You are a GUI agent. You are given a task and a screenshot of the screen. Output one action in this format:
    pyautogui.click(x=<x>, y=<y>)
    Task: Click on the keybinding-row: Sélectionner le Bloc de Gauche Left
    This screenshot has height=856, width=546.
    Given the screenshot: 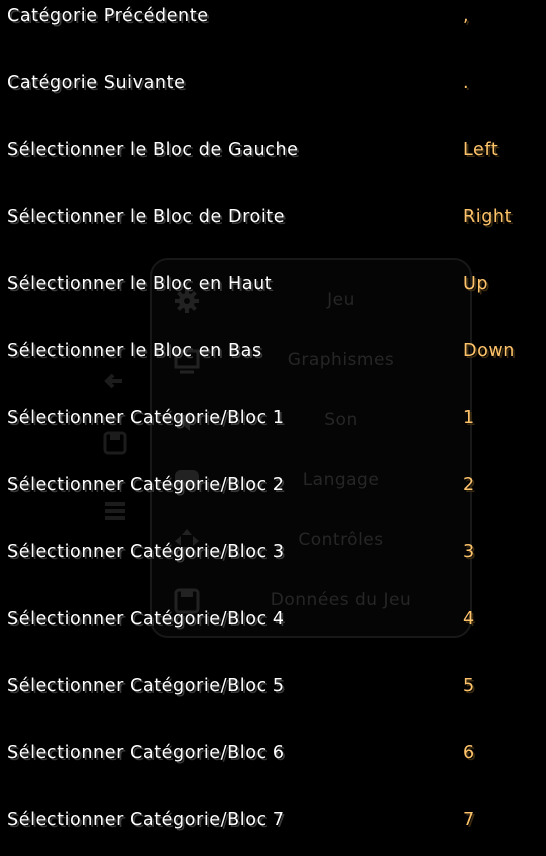 What is the action you would take?
    pyautogui.click(x=273, y=151)
    